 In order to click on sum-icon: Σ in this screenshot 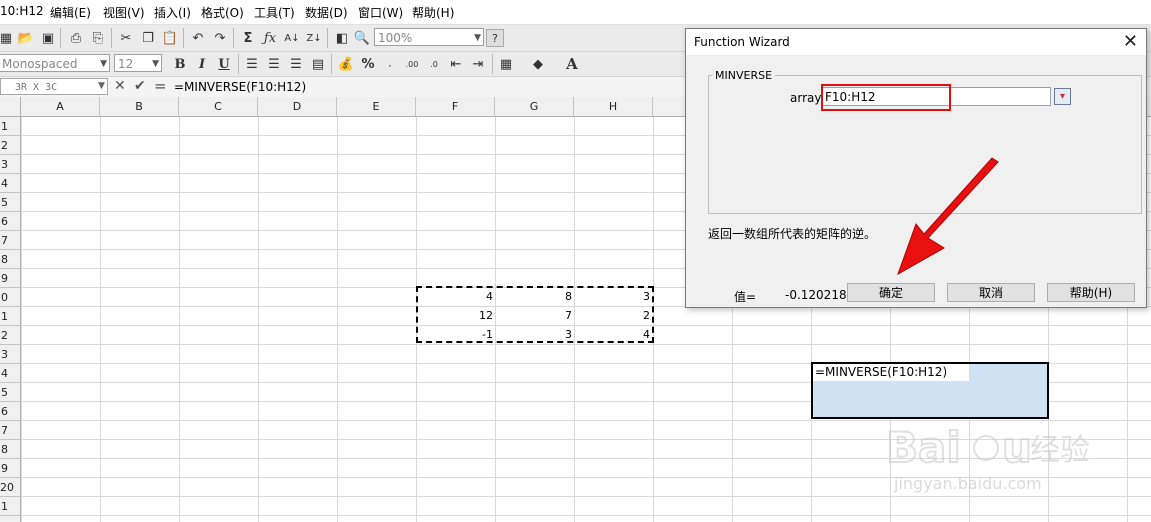, I will do `click(248, 38)`.